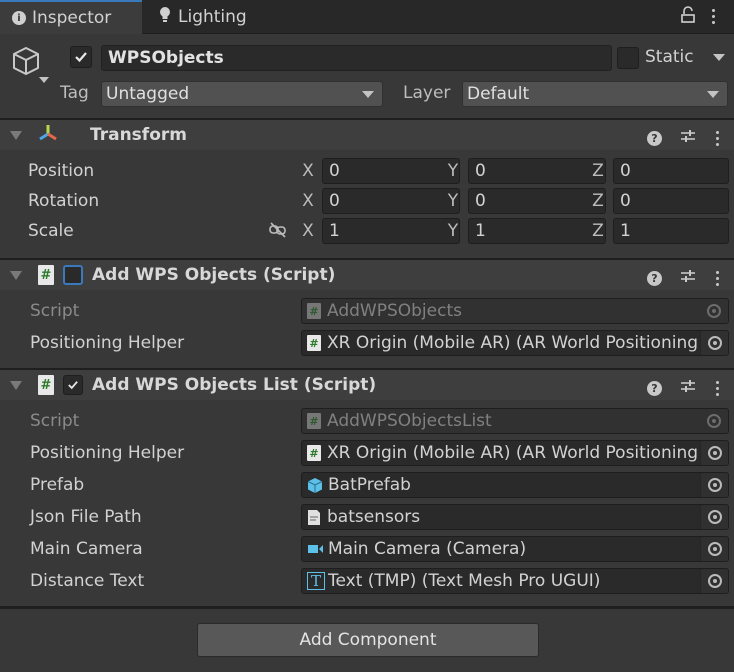  What do you see at coordinates (316, 581) in the screenshot?
I see `tmp-text-icon: T` at bounding box center [316, 581].